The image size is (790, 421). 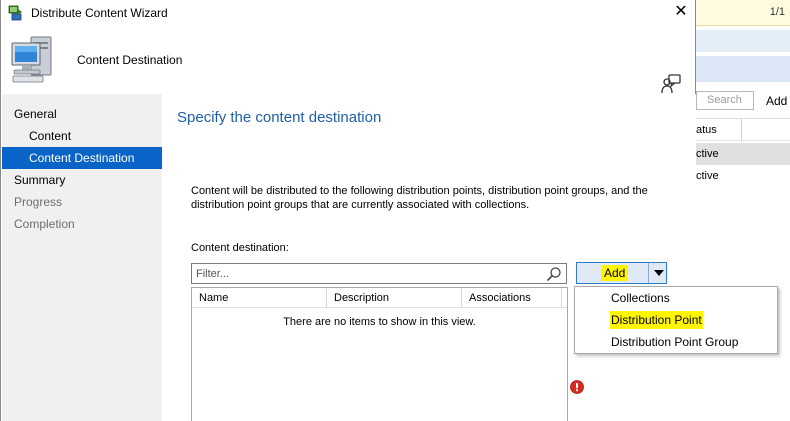 I want to click on wizard-app-icon, so click(x=15, y=13).